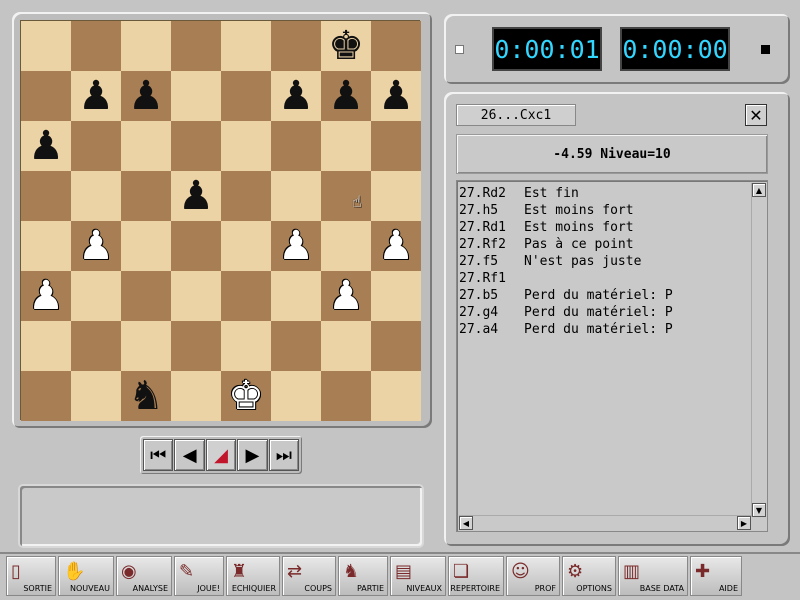 Image resolution: width=800 pixels, height=600 pixels. Describe the element at coordinates (196, 246) in the screenshot. I see `square-d4` at that location.